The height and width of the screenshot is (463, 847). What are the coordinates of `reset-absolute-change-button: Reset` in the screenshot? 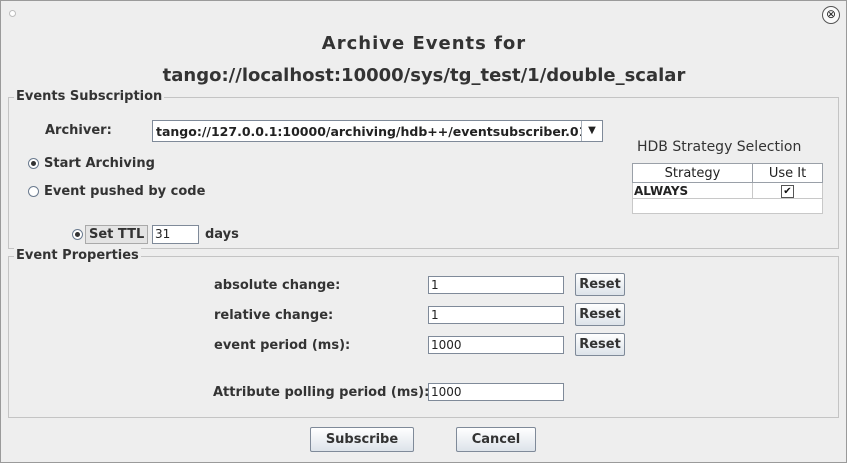 It's located at (600, 284).